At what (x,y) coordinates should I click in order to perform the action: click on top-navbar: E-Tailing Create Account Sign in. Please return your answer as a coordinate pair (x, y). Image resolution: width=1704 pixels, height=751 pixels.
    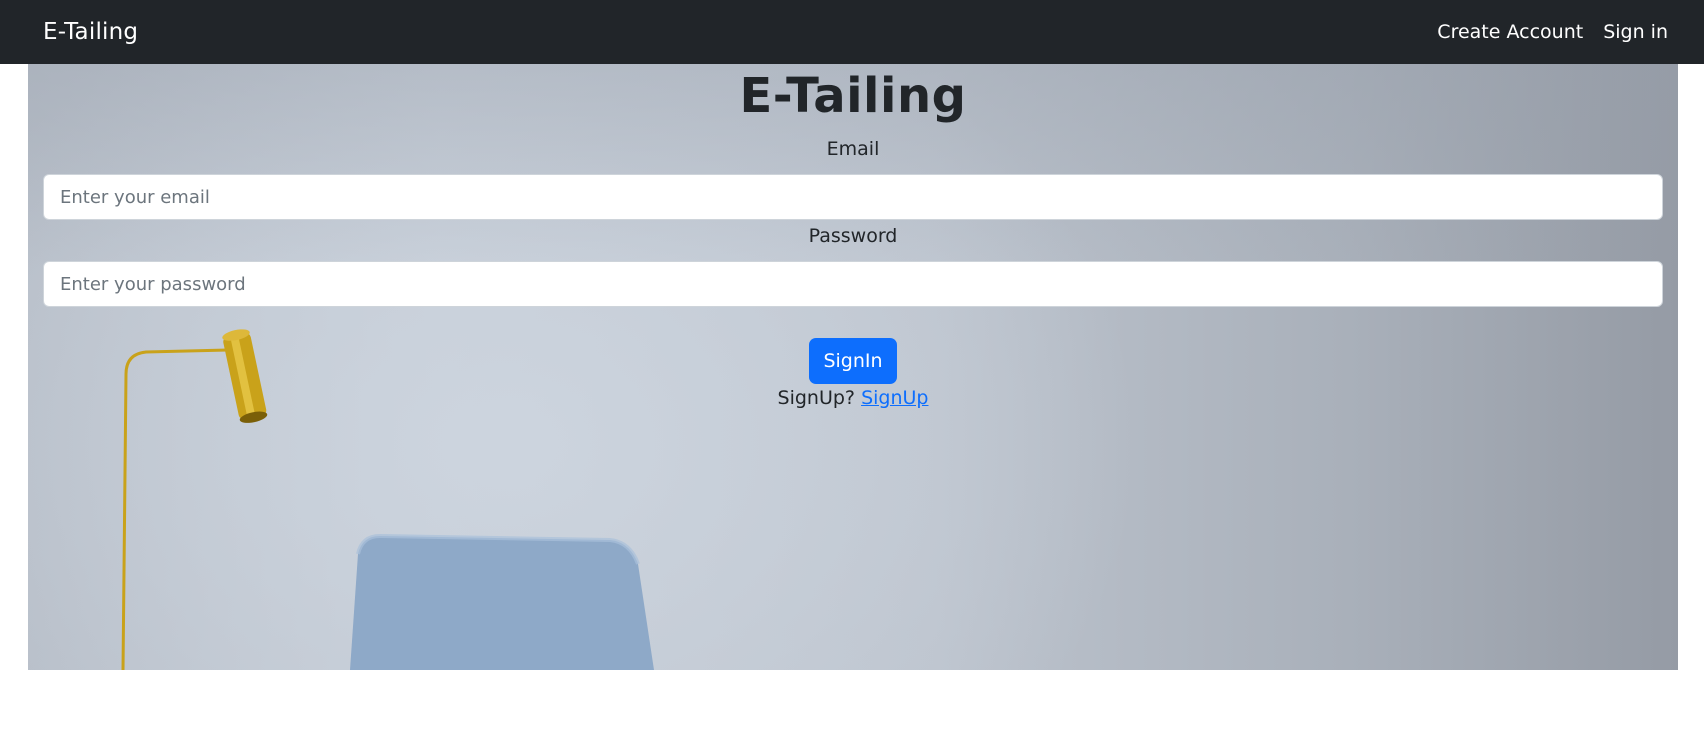
    Looking at the image, I should click on (852, 32).